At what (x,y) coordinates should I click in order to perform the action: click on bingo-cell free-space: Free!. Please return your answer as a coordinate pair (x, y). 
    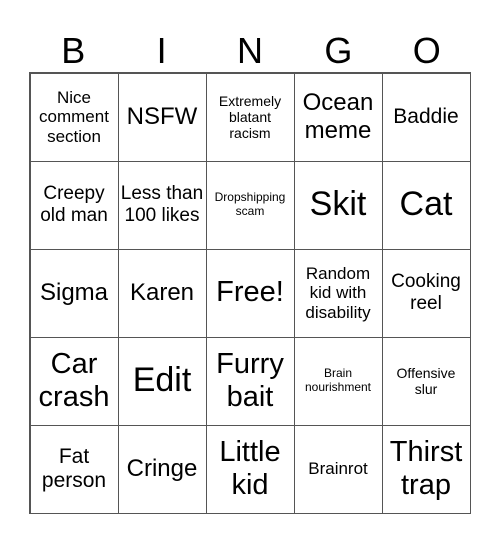
    Looking at the image, I should click on (250, 293).